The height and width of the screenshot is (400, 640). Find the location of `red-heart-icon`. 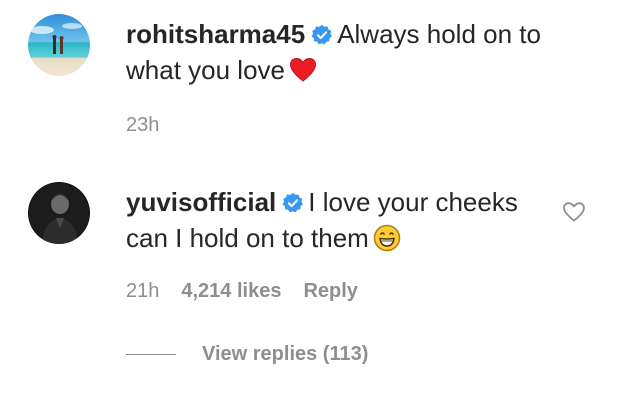

red-heart-icon is located at coordinates (302, 69).